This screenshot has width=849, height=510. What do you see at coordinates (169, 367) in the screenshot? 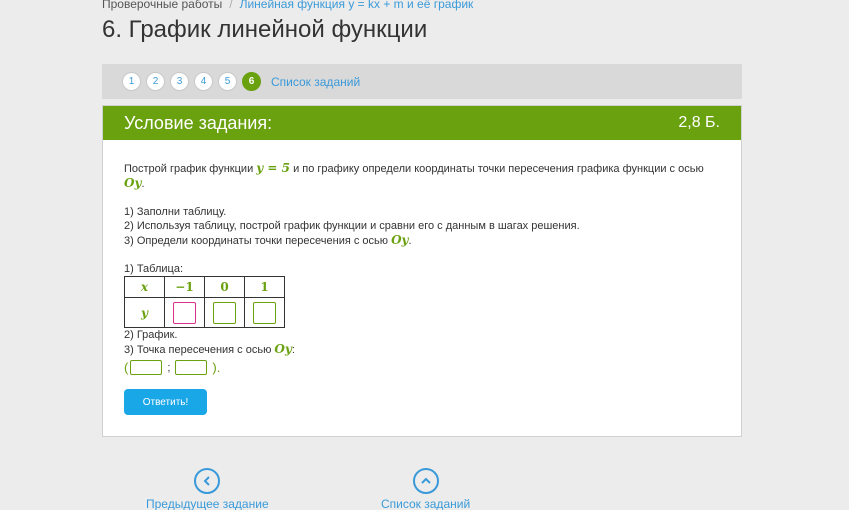
I see `semicolon: ;` at bounding box center [169, 367].